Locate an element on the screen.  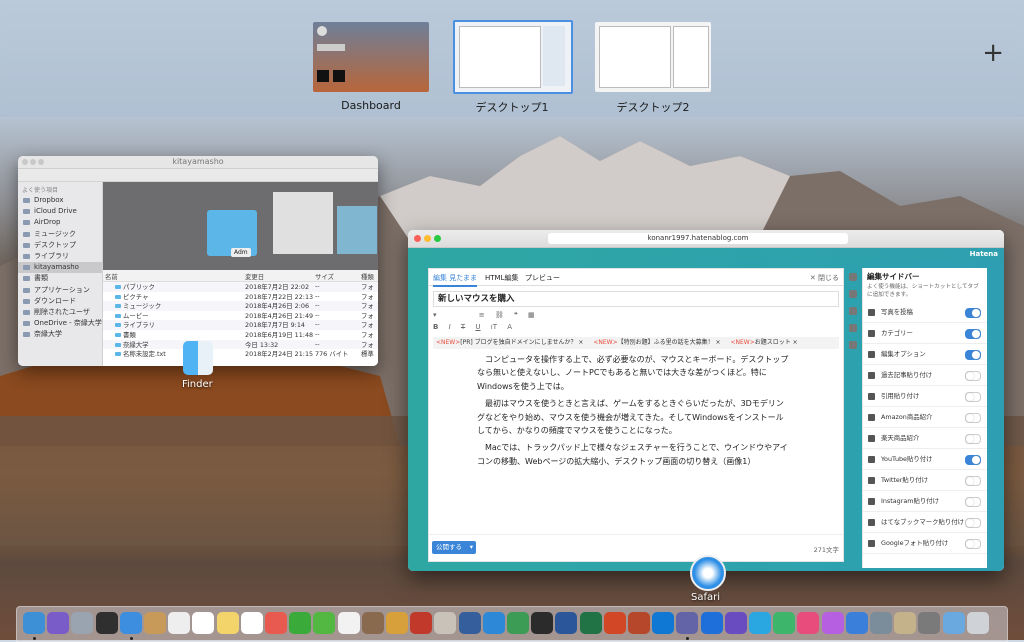
tab-preview: プレビュー is located at coordinates (542, 278).